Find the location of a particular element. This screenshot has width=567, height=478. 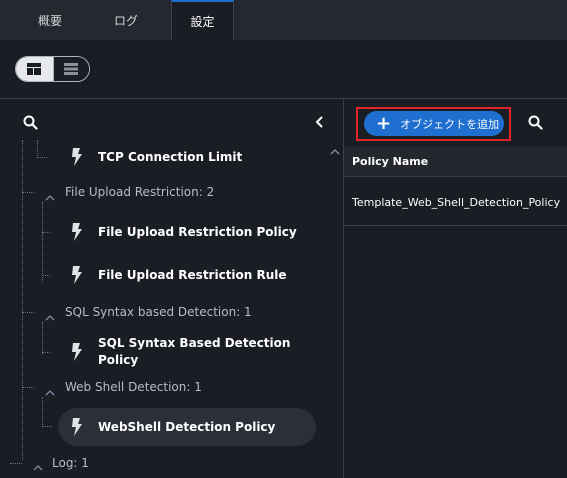

tree-item-label: WebShell Detection Policy is located at coordinates (187, 426).